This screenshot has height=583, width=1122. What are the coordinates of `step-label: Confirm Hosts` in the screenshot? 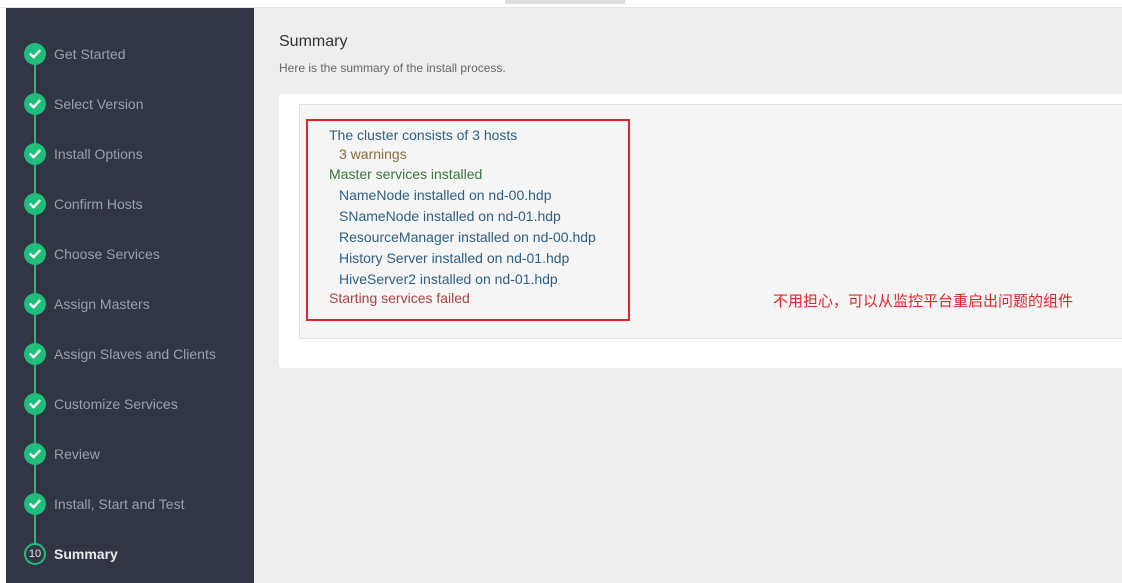 It's located at (98, 204).